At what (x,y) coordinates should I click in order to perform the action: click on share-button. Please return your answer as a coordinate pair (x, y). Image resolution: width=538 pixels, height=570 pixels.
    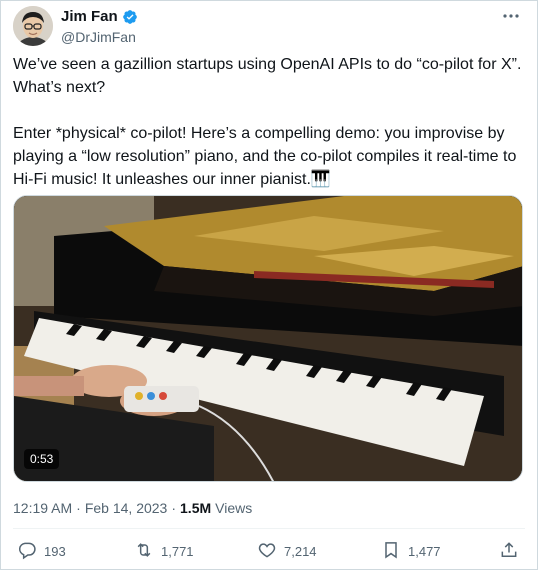
    Looking at the image, I should click on (509, 551).